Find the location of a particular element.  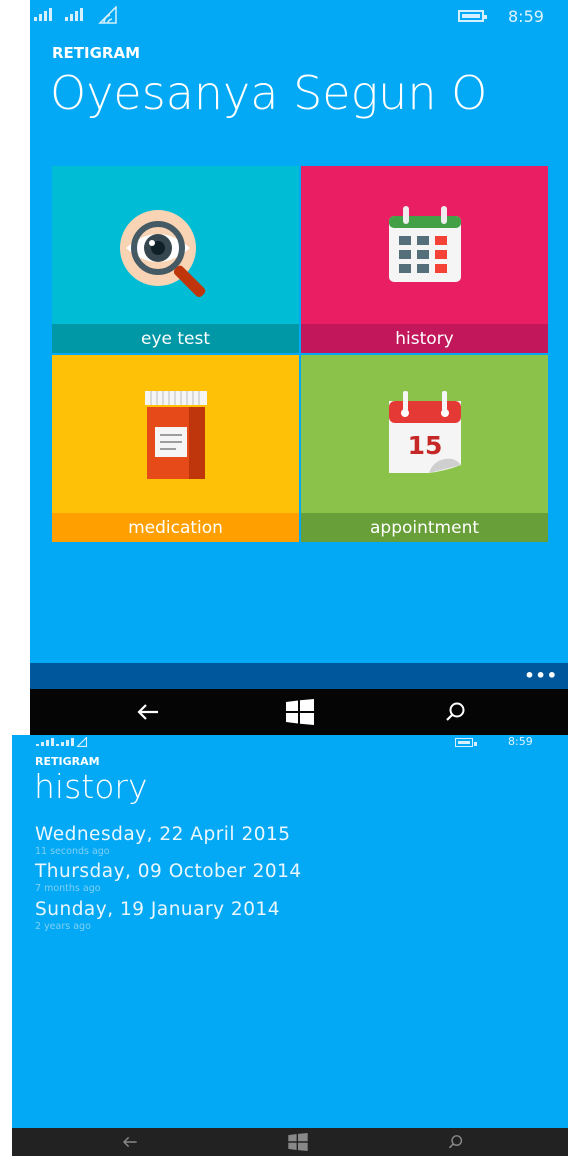

appointment-day-number: 15 is located at coordinates (424, 445).